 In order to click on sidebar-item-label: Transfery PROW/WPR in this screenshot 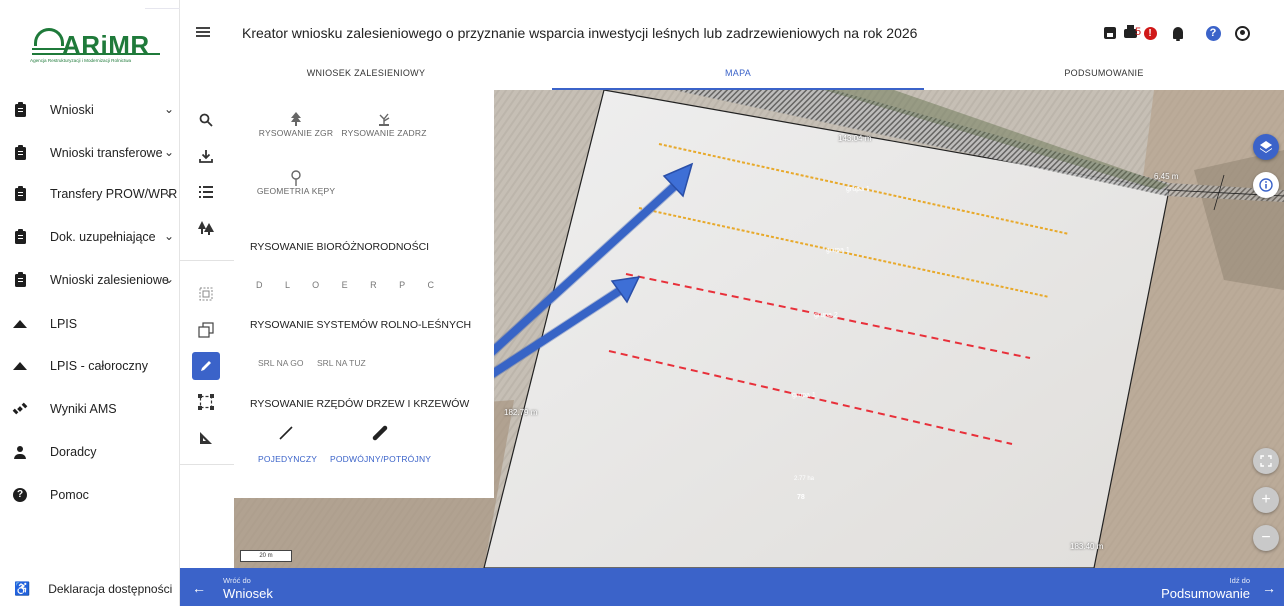, I will do `click(114, 194)`.